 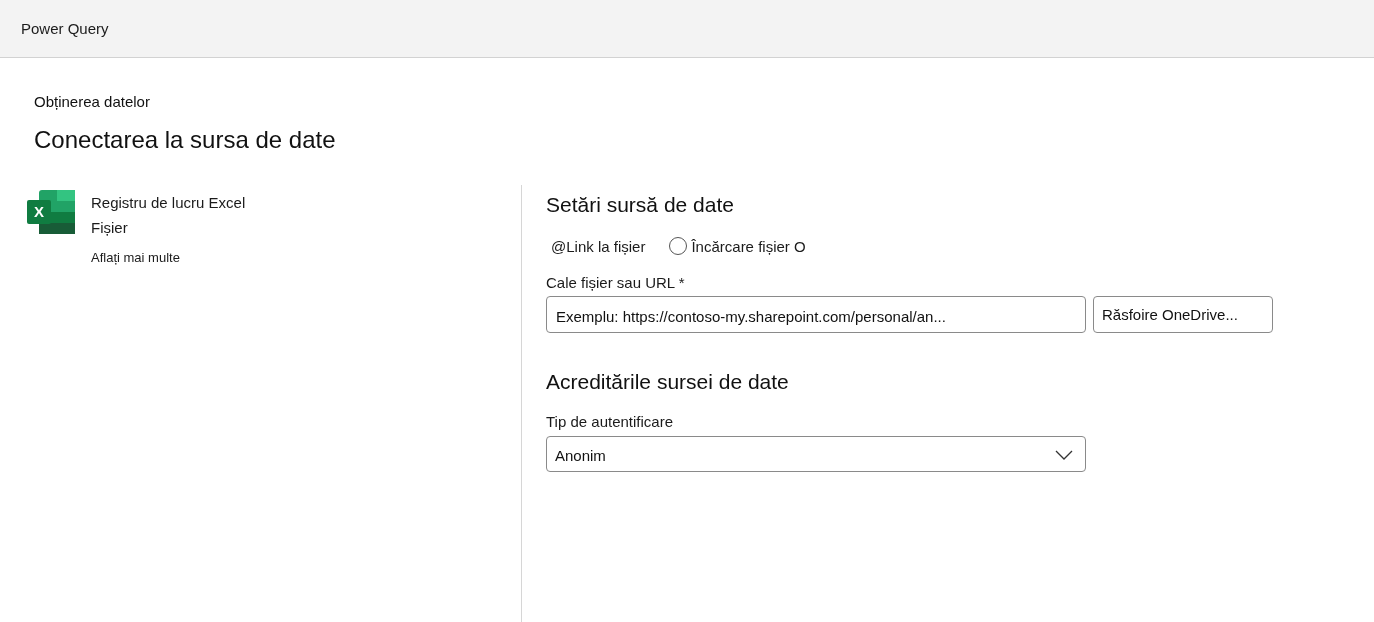 What do you see at coordinates (185, 140) in the screenshot?
I see `page-title: Conectarea la sursa de date` at bounding box center [185, 140].